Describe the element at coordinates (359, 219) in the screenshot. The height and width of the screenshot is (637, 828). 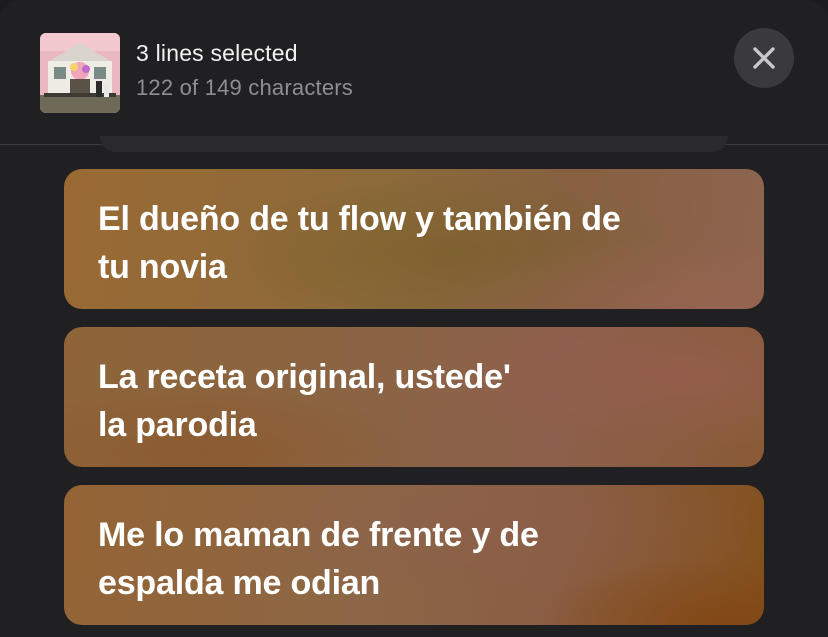
I see `lyric-line: El dueño de tu flow y también de` at that location.